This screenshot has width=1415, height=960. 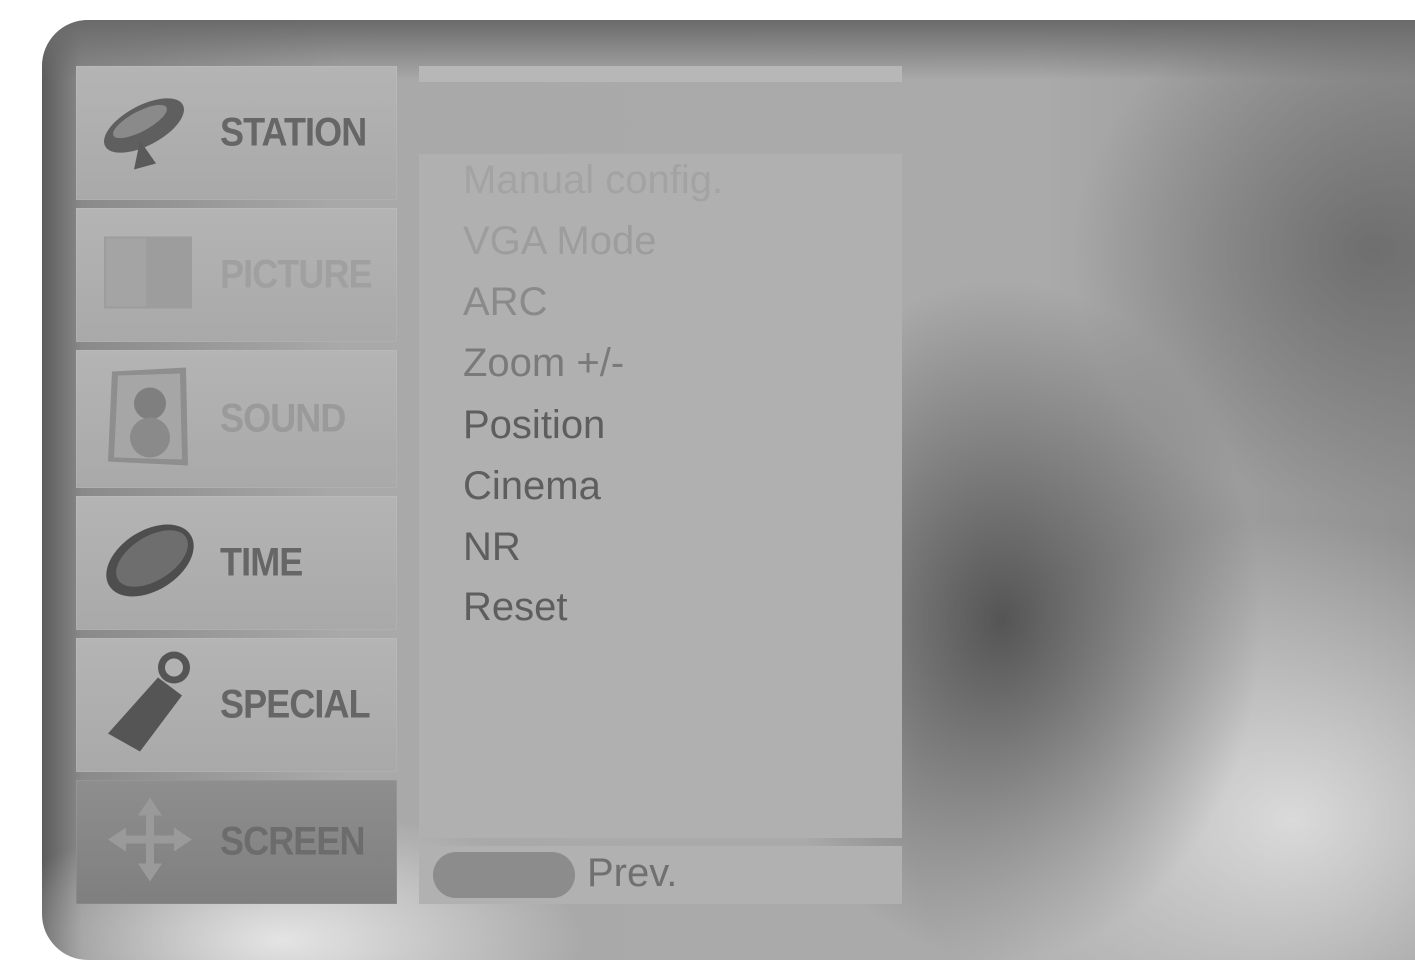 I want to click on sidebar-item-special: SPECIAL, so click(x=236, y=705).